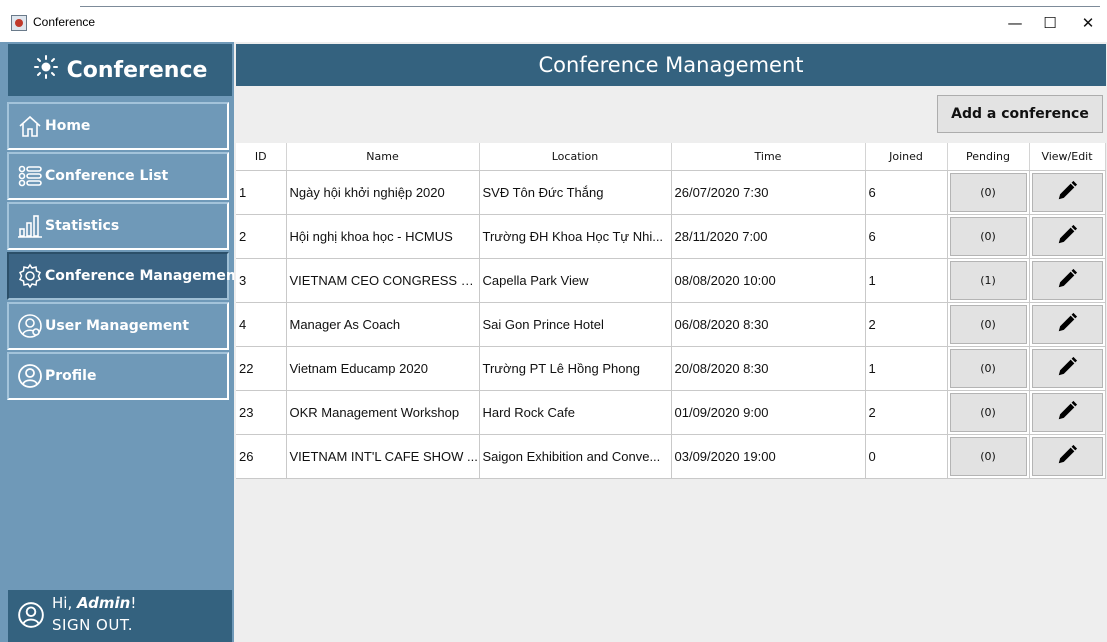 Image resolution: width=1107 pixels, height=642 pixels. Describe the element at coordinates (906, 280) in the screenshot. I see `cell-joined: 1` at that location.